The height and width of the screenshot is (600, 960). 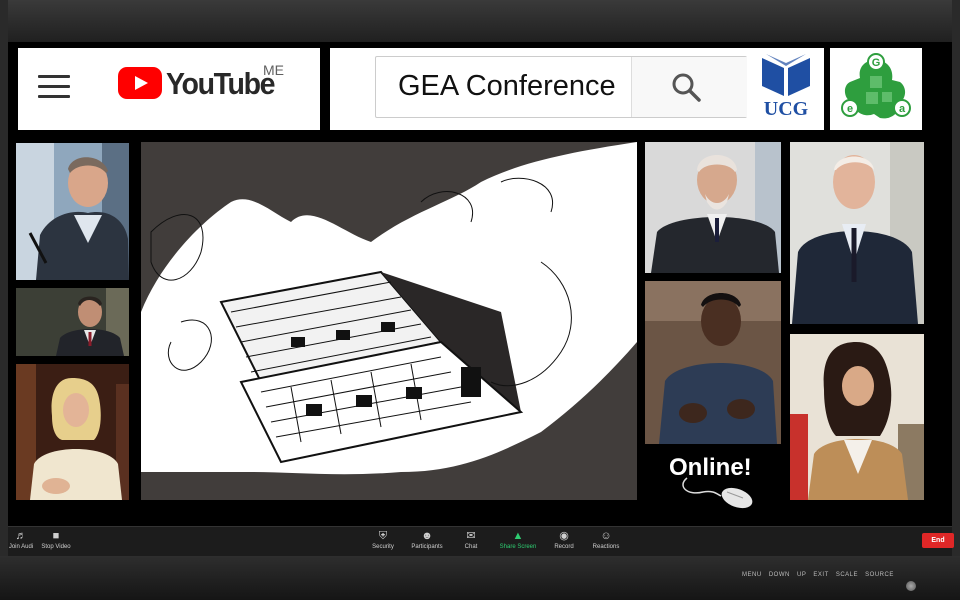 What do you see at coordinates (220, 84) in the screenshot?
I see `youtube-logo-text: YouTube` at bounding box center [220, 84].